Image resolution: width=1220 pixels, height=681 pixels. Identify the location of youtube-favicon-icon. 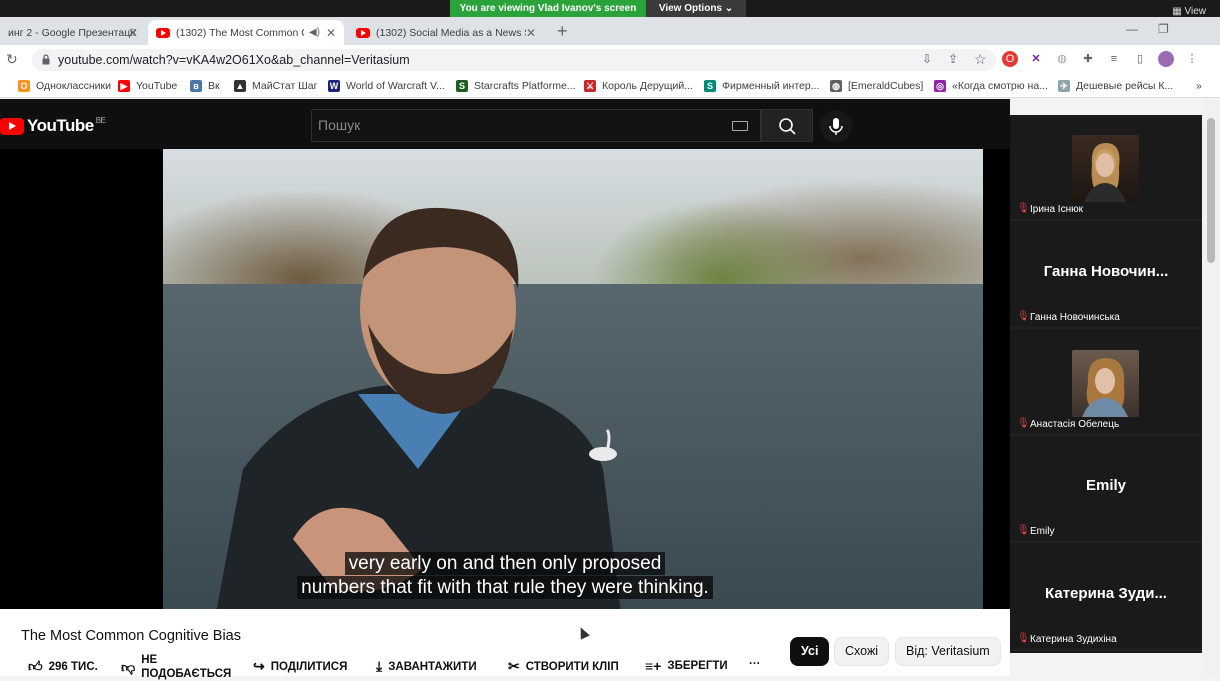
(363, 32).